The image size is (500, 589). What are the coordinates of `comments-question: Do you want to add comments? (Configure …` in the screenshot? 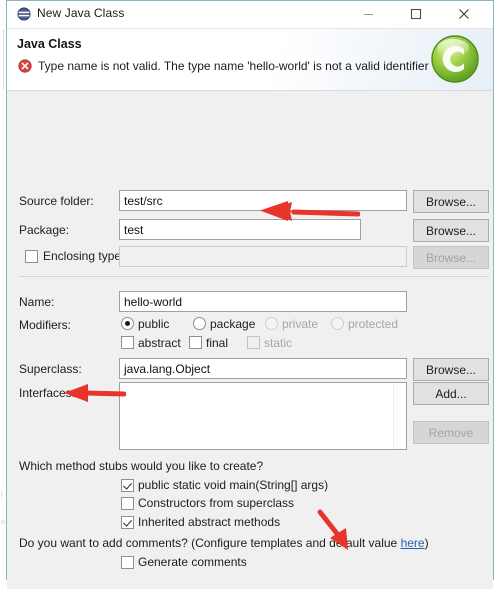 It's located at (224, 543).